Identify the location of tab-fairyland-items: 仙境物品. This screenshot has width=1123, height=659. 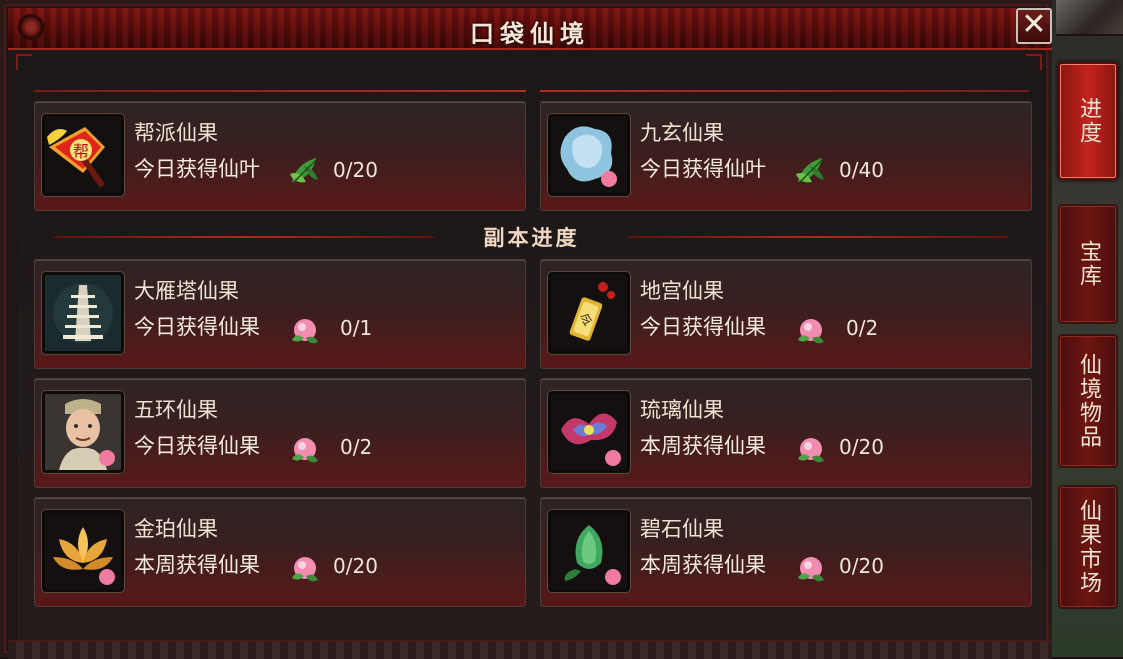
(1088, 401).